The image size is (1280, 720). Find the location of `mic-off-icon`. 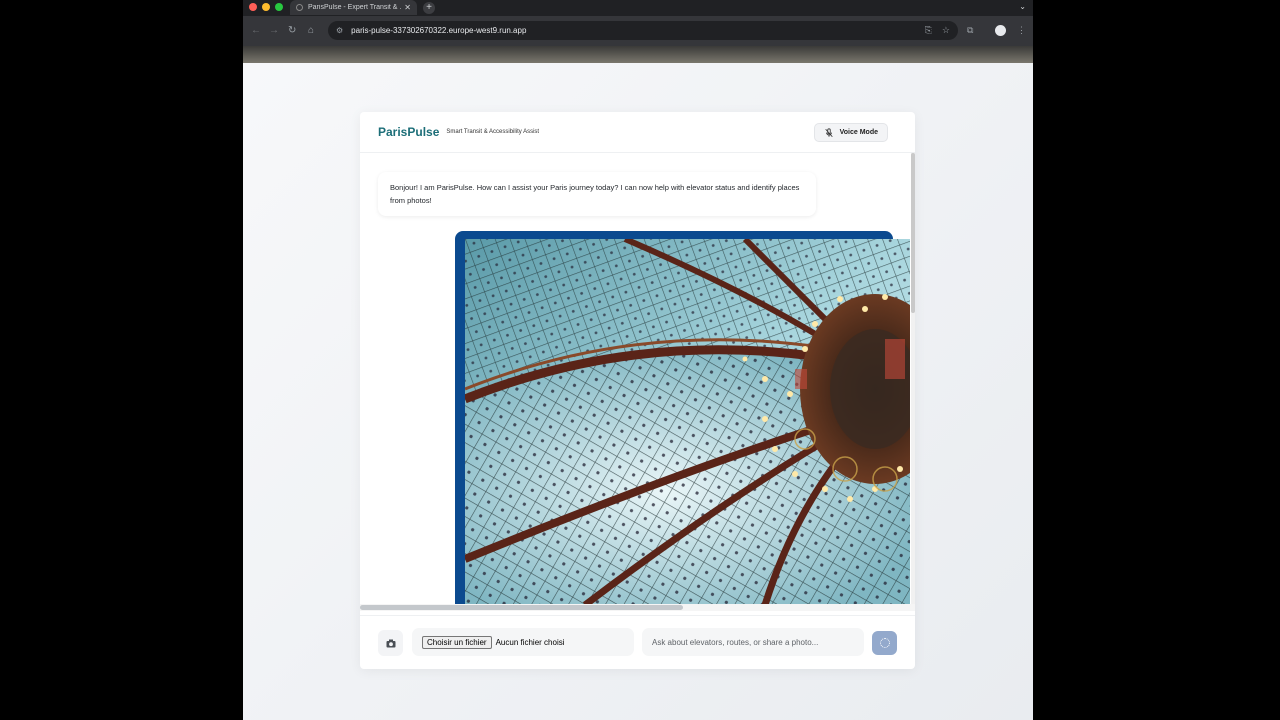

mic-off-icon is located at coordinates (828, 132).